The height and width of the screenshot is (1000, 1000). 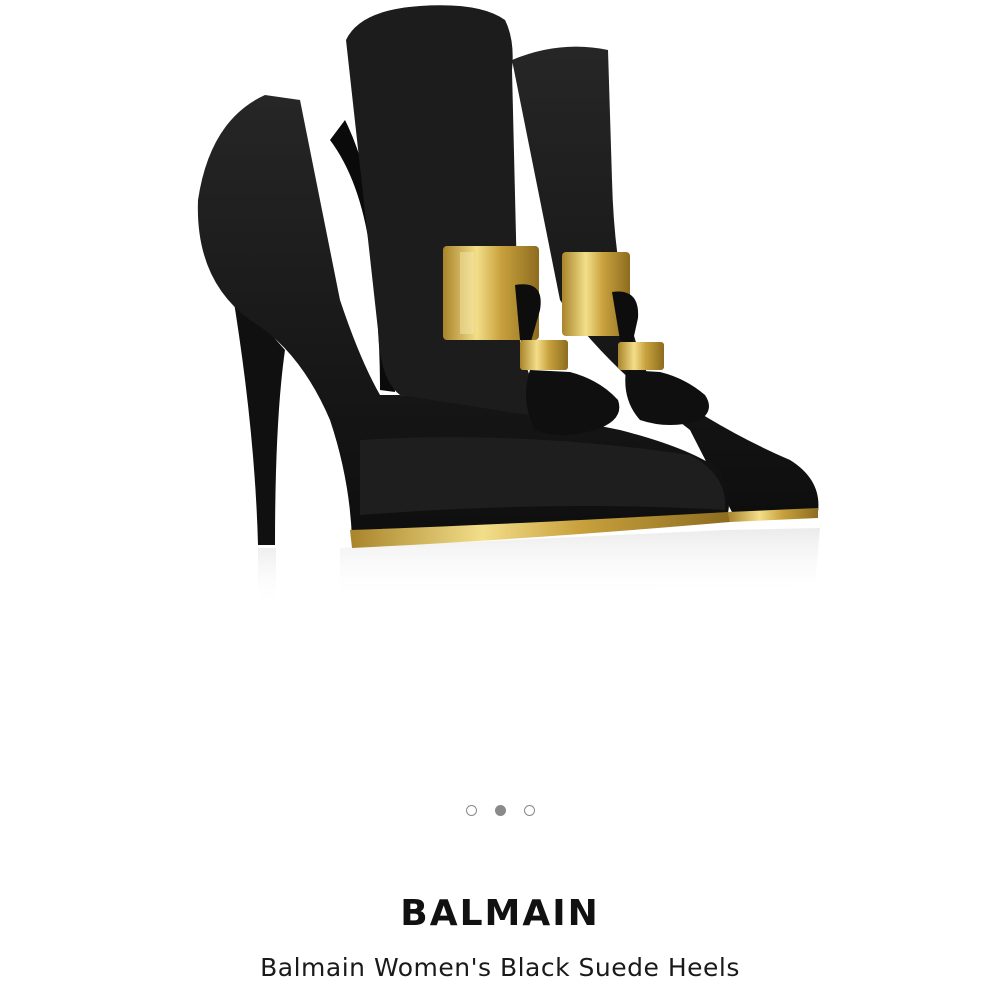 I want to click on brand-name: BALMAIN, so click(x=500, y=913).